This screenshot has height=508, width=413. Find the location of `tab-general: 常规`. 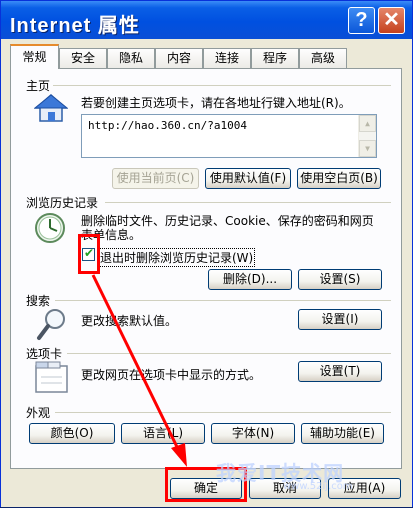

tab-general: 常规 is located at coordinates (34, 56).